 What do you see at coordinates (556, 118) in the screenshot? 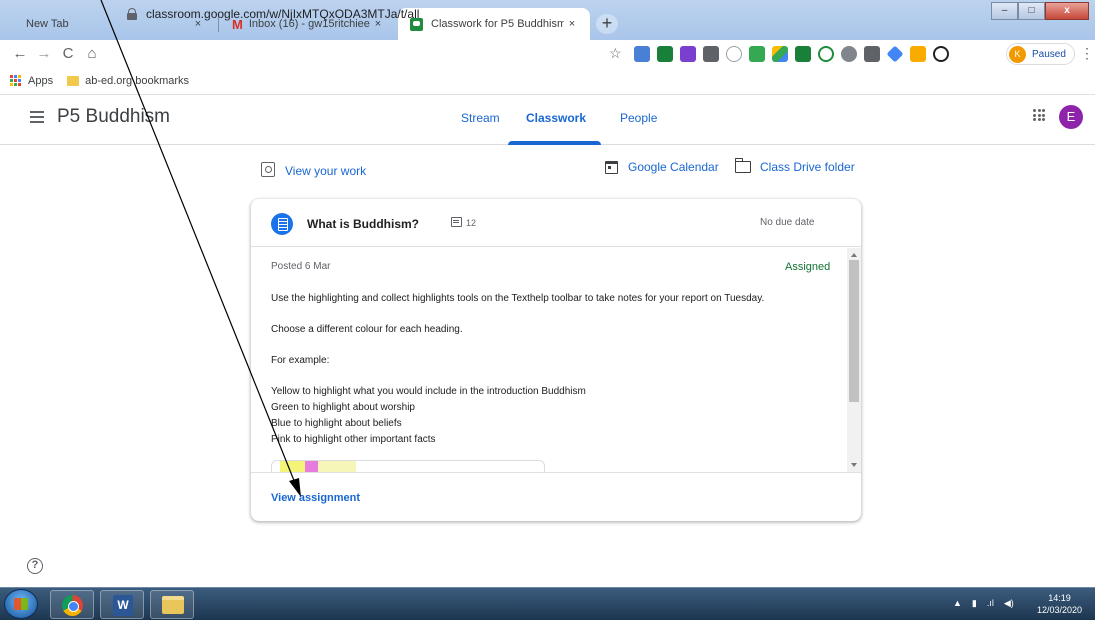
I see `tab-classwork: Classwork` at bounding box center [556, 118].